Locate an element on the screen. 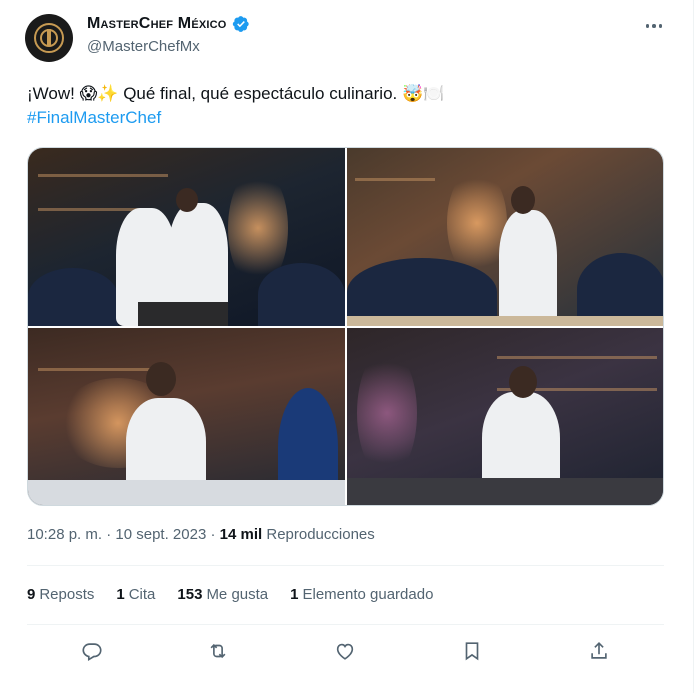 This screenshot has width=696, height=693. tweet-date: 10 sept. 2023 is located at coordinates (160, 534).